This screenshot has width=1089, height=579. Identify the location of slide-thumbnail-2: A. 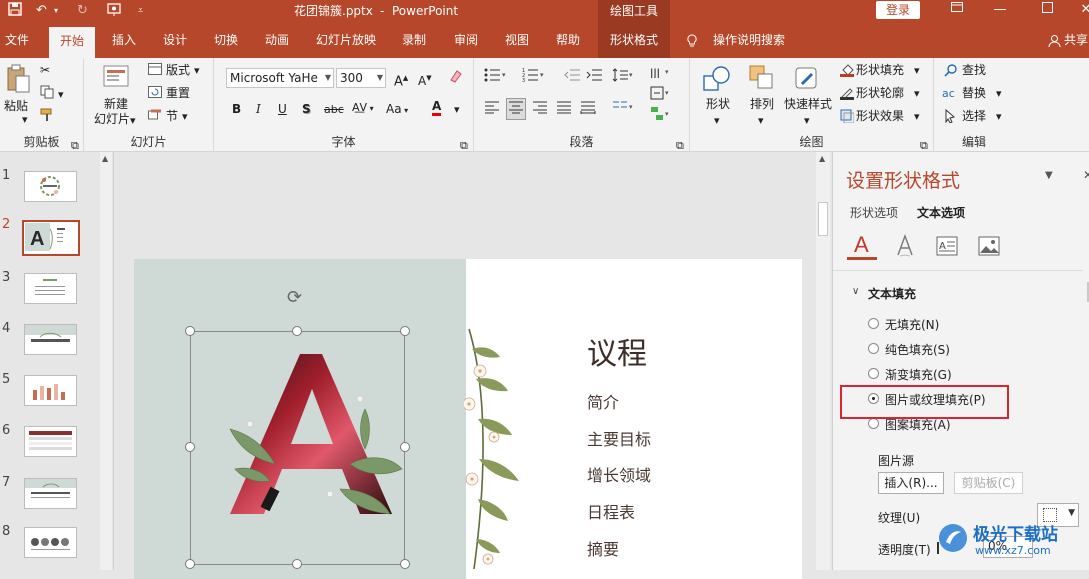
(51, 238).